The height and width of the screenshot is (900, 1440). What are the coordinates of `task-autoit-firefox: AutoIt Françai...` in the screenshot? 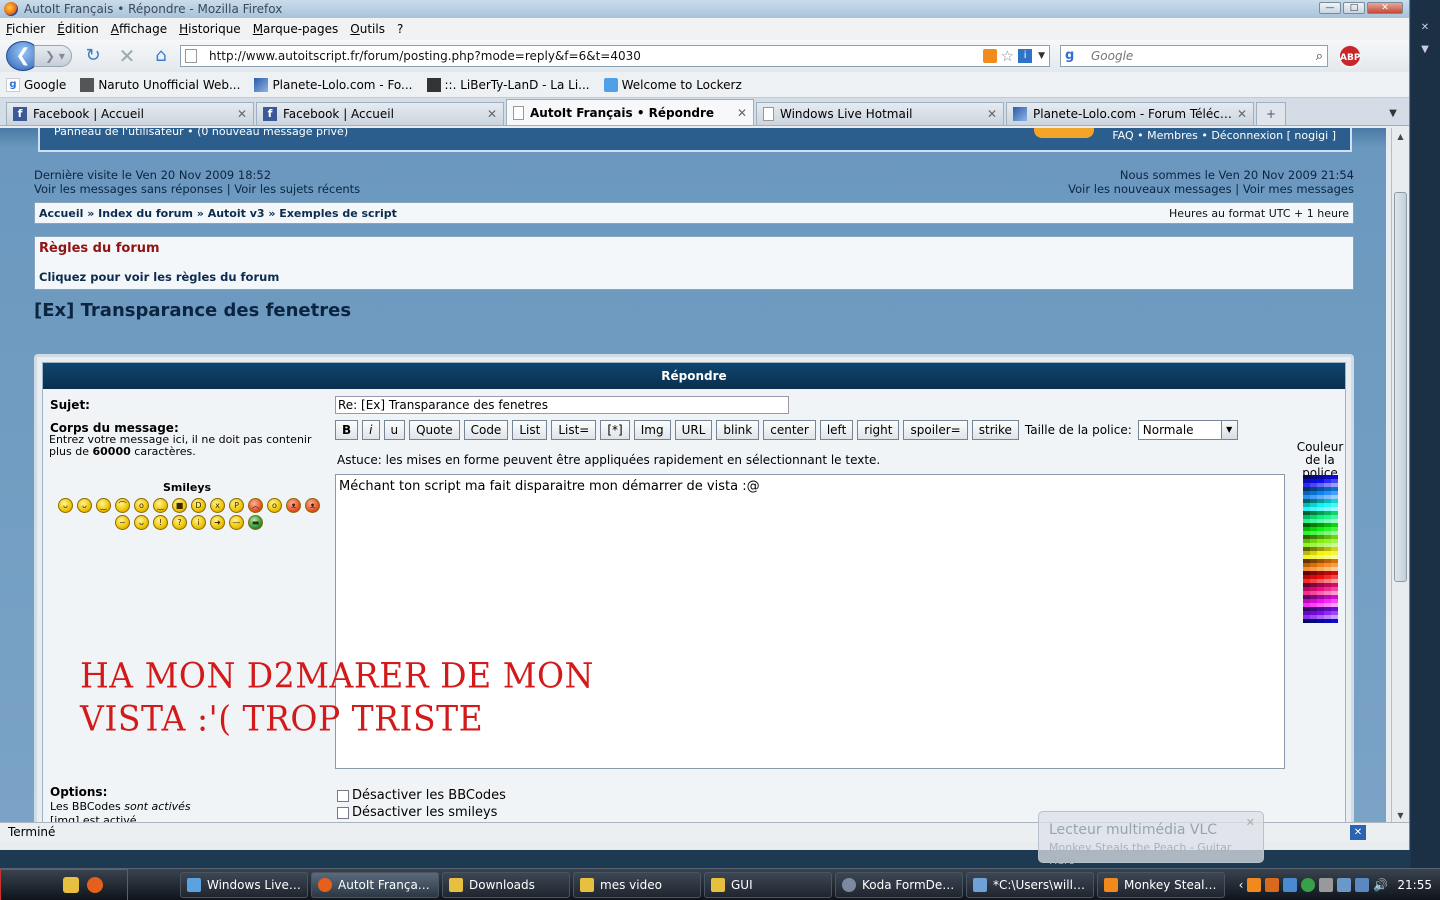 It's located at (375, 884).